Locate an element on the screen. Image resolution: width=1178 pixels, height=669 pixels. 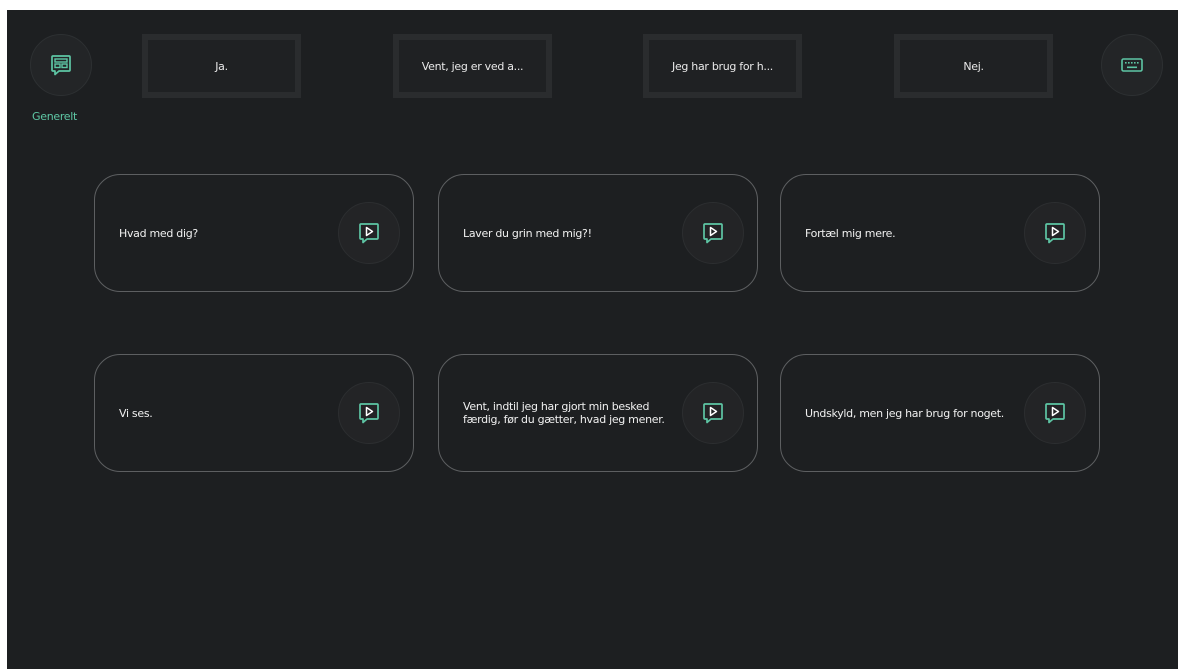
phrase-board-icon is located at coordinates (61, 65).